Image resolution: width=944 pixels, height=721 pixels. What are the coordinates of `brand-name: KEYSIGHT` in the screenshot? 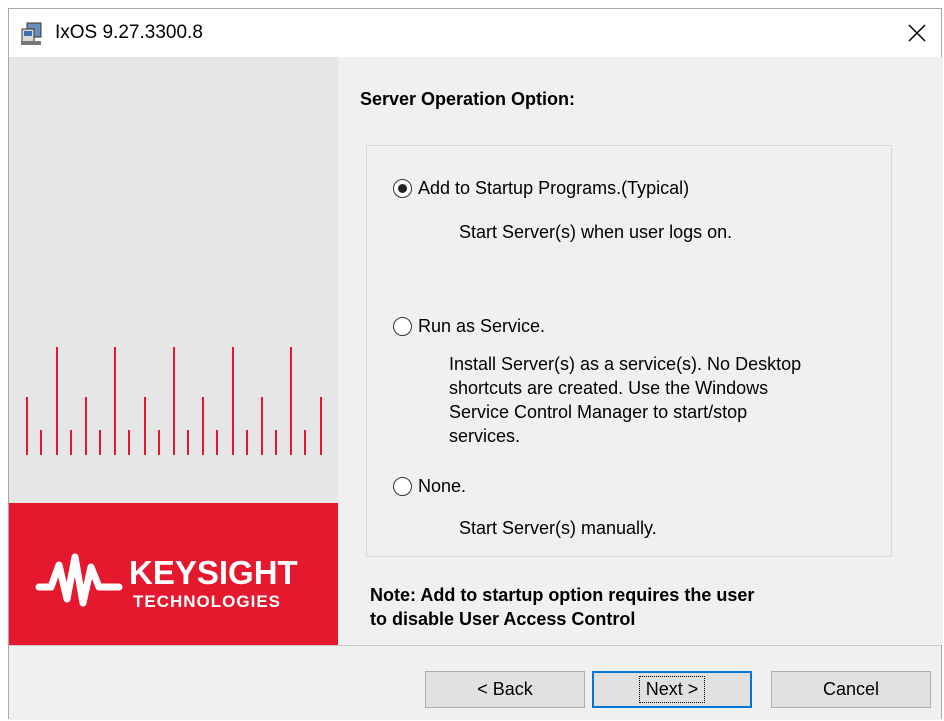 It's located at (213, 572).